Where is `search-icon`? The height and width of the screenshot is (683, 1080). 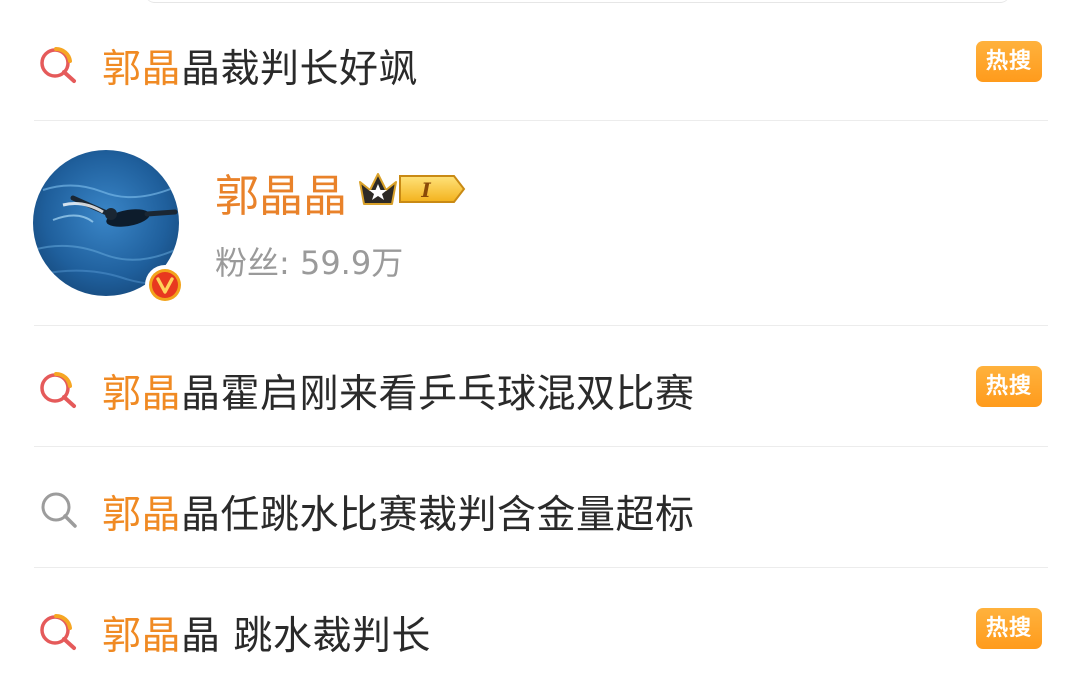
search-icon is located at coordinates (59, 510).